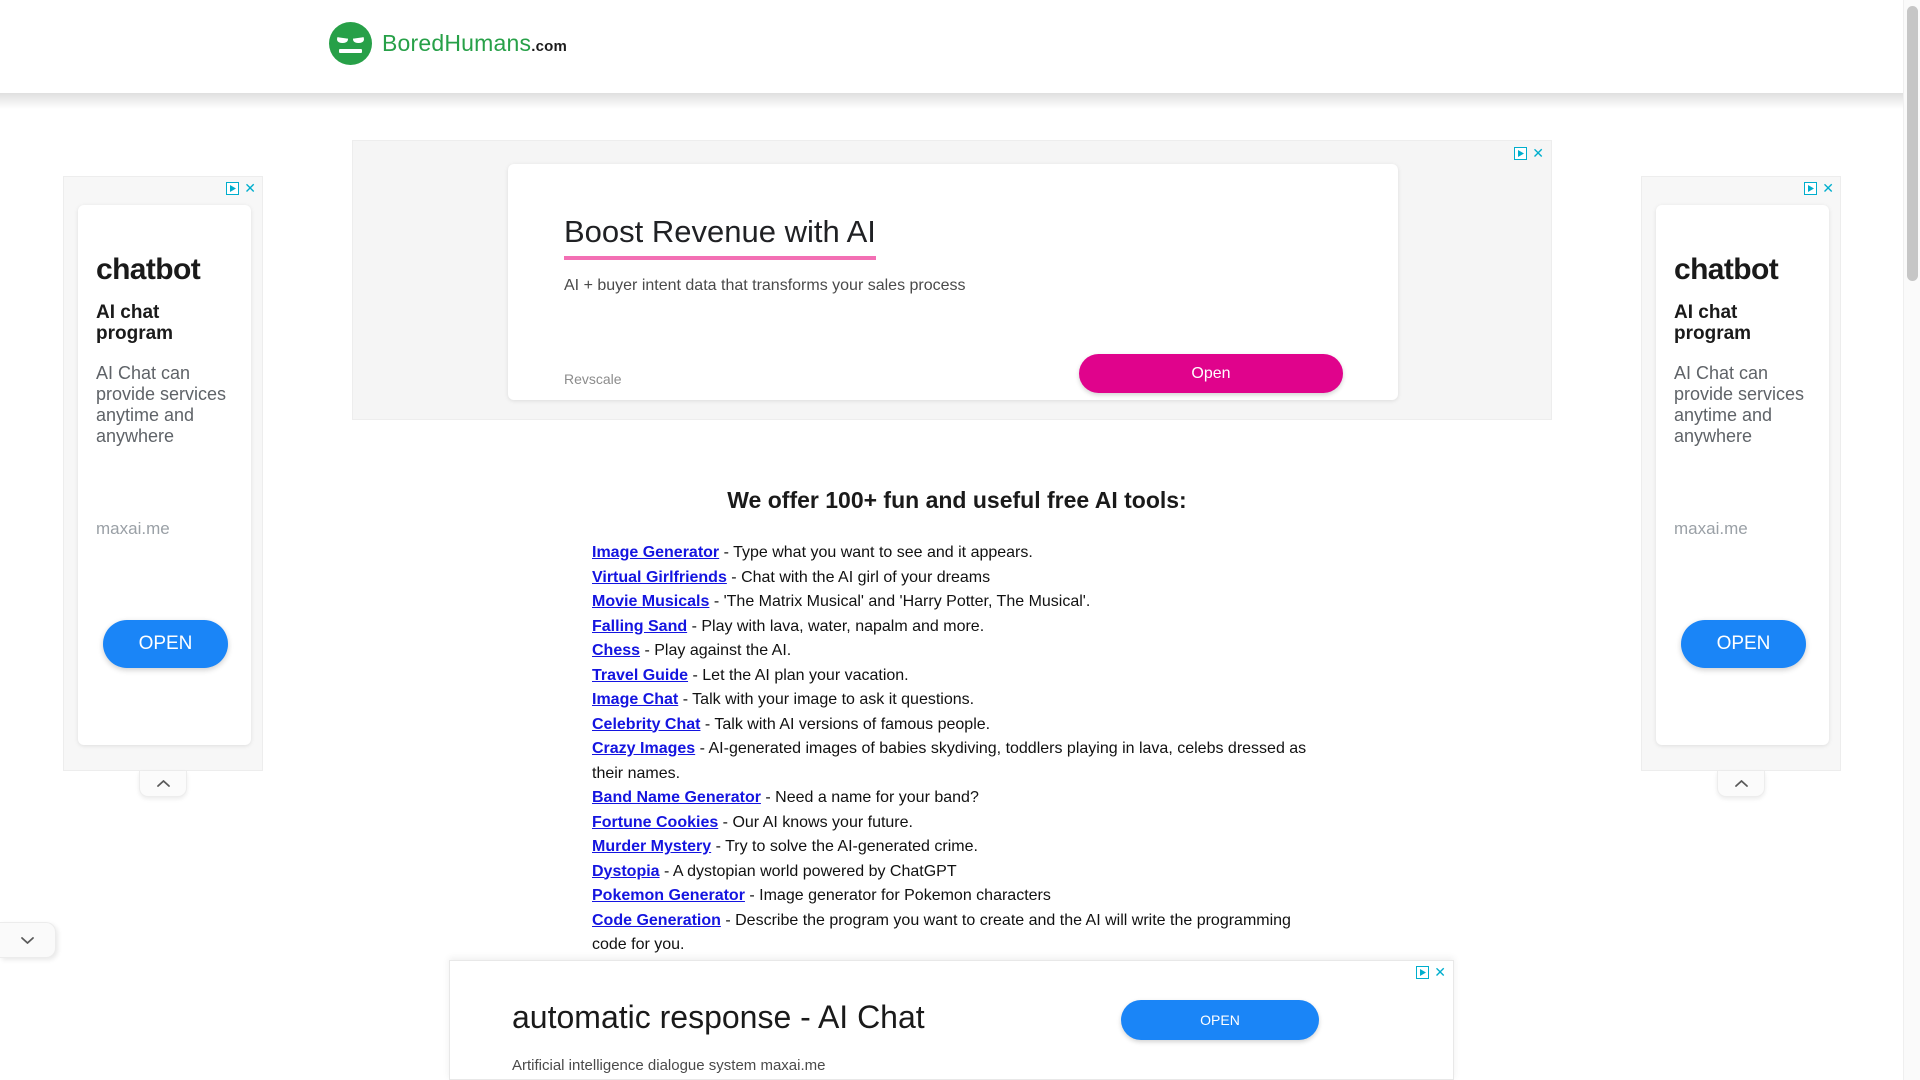 This screenshot has width=1920, height=1080. What do you see at coordinates (1713, 323) in the screenshot?
I see `right-ad-subheading: AI chat program` at bounding box center [1713, 323].